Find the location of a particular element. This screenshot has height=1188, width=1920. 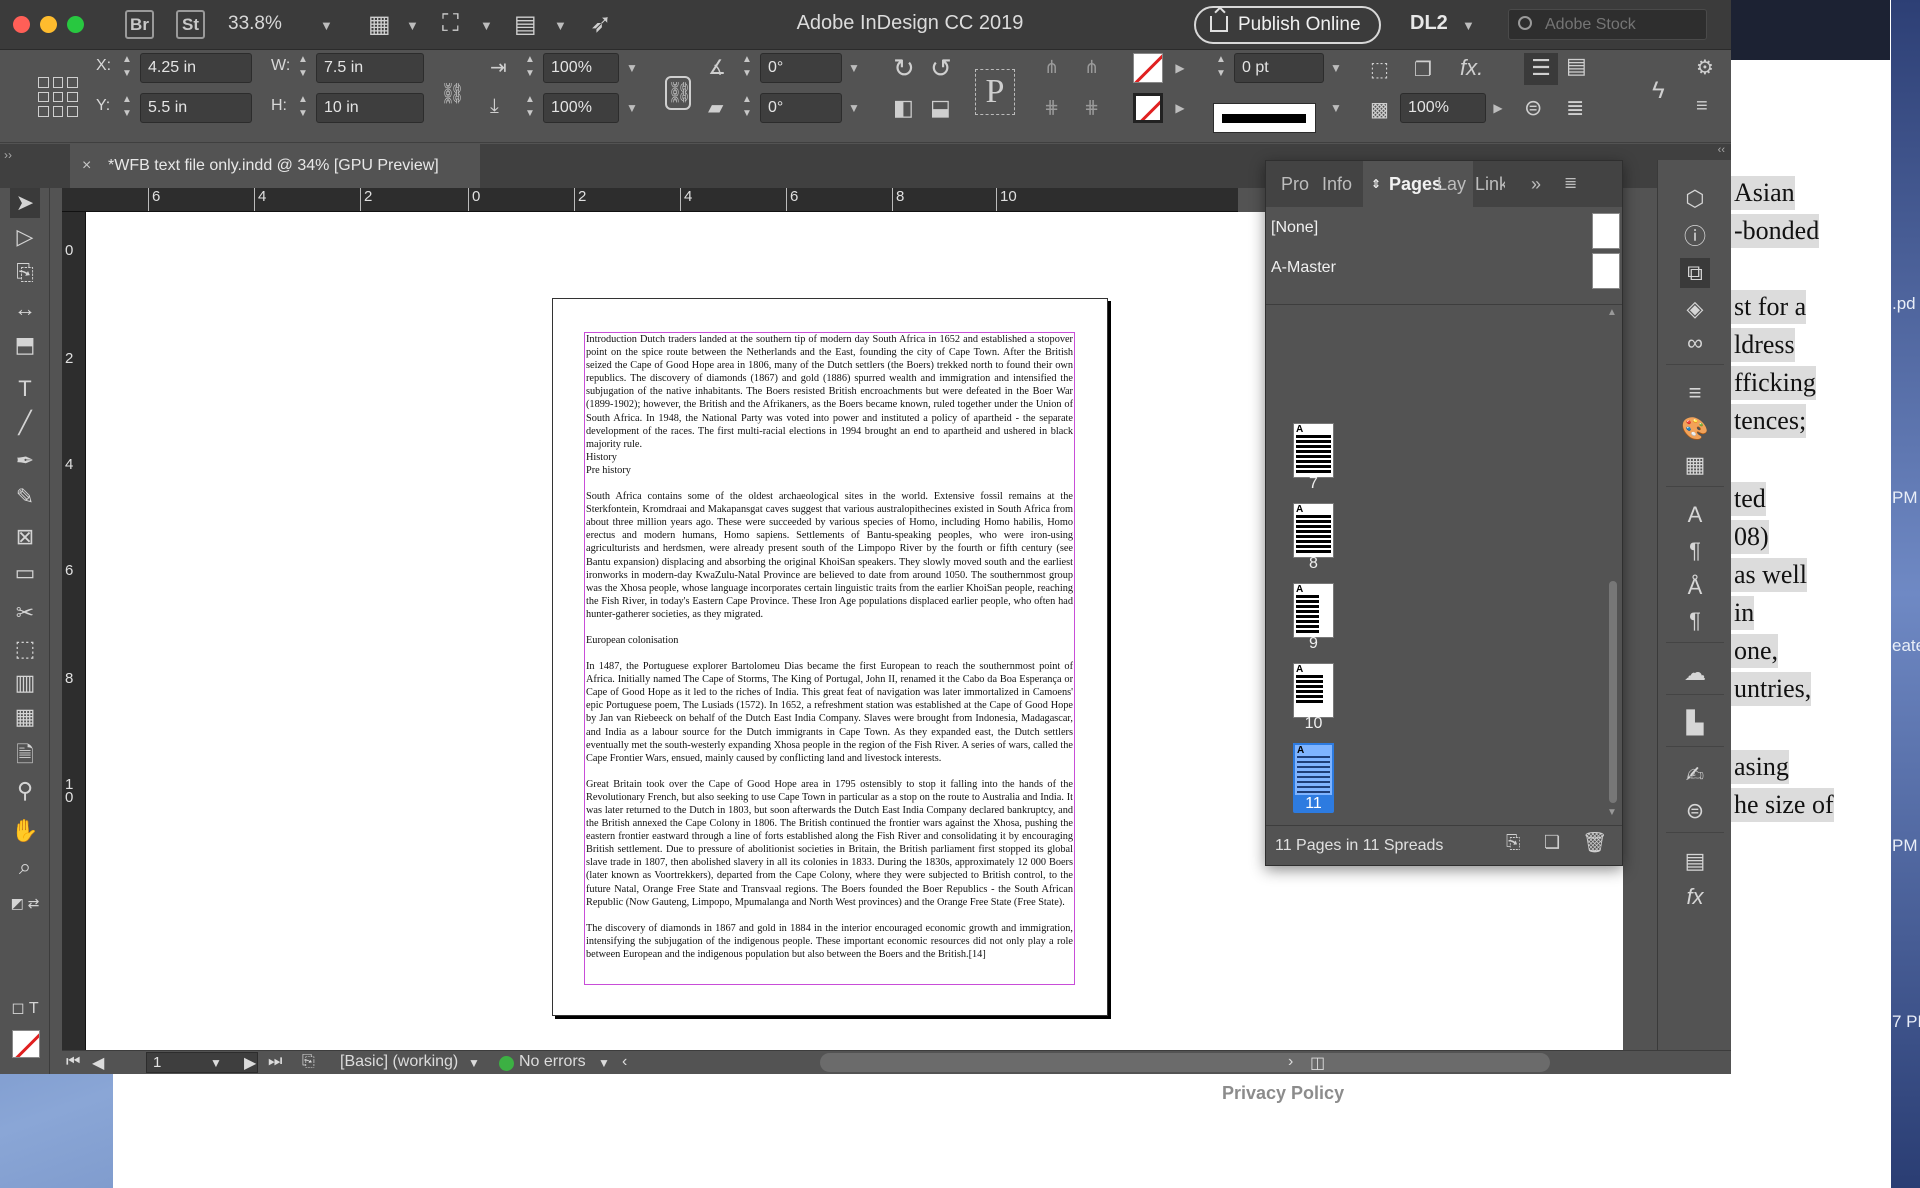

reference-point-icon is located at coordinates (58, 97).